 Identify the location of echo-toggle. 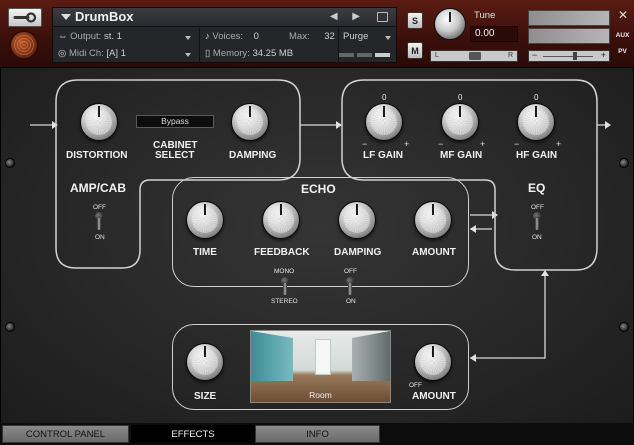
(350, 286).